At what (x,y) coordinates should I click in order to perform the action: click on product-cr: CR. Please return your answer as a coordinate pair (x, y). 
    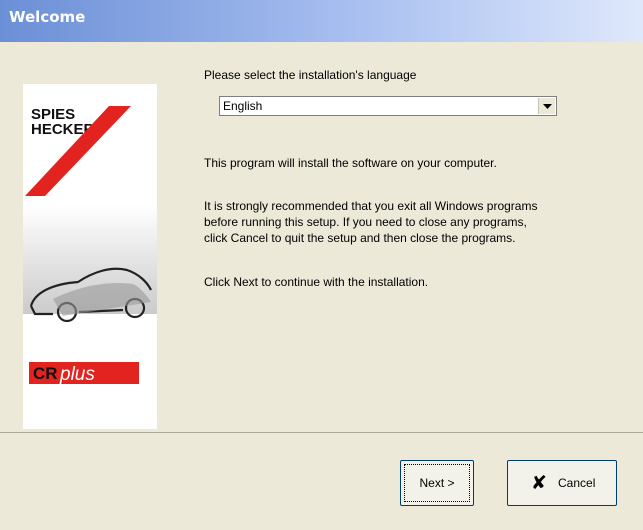
    Looking at the image, I should click on (45, 373).